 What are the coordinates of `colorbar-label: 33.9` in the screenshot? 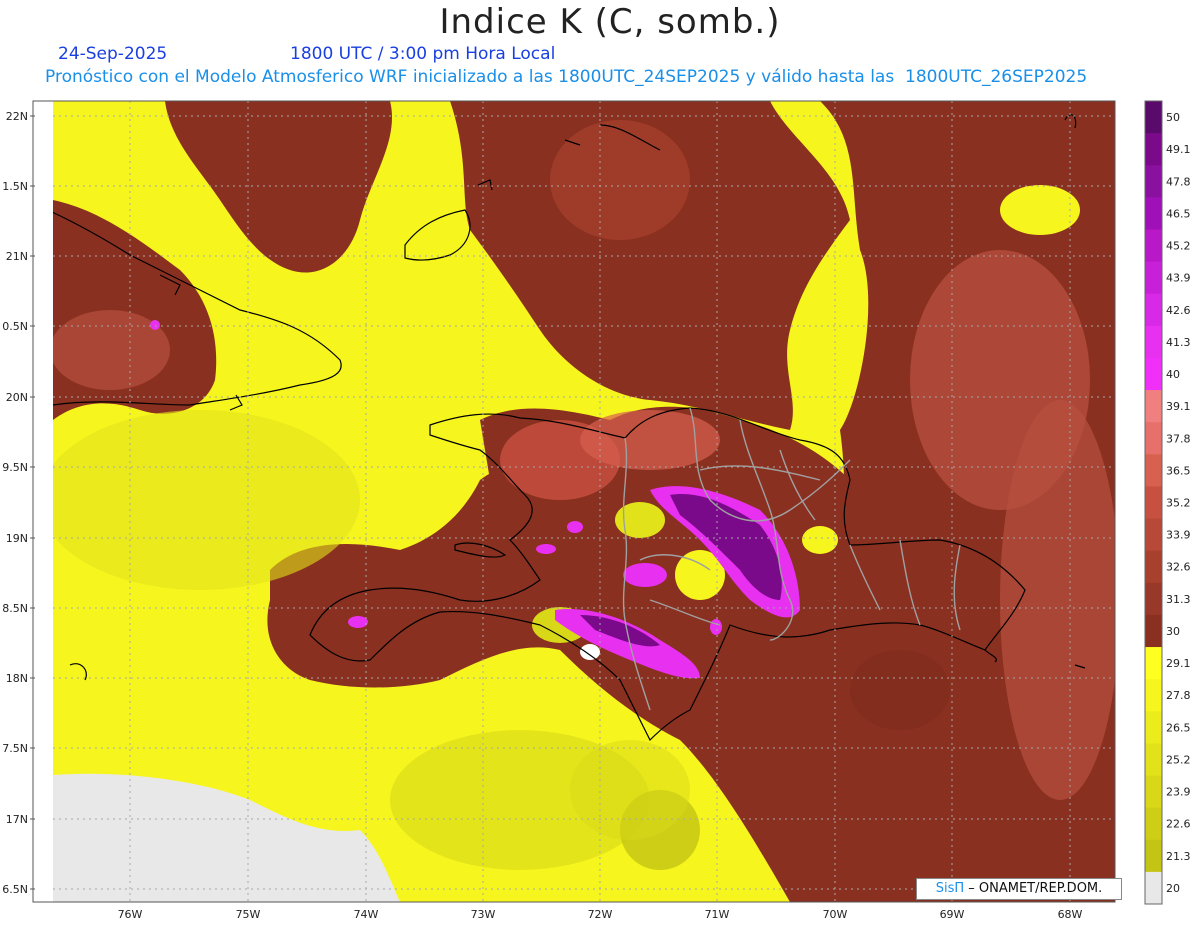 It's located at (1178, 535).